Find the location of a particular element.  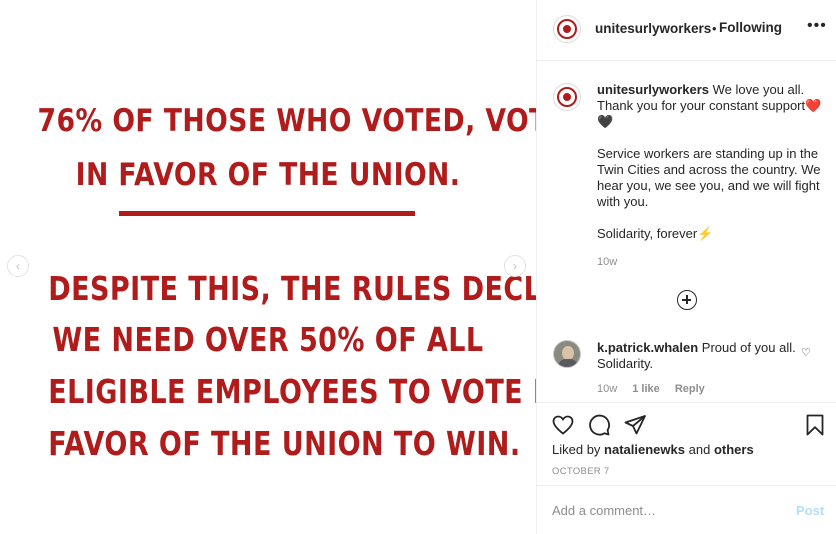

chevron-right-icon: › is located at coordinates (515, 266).